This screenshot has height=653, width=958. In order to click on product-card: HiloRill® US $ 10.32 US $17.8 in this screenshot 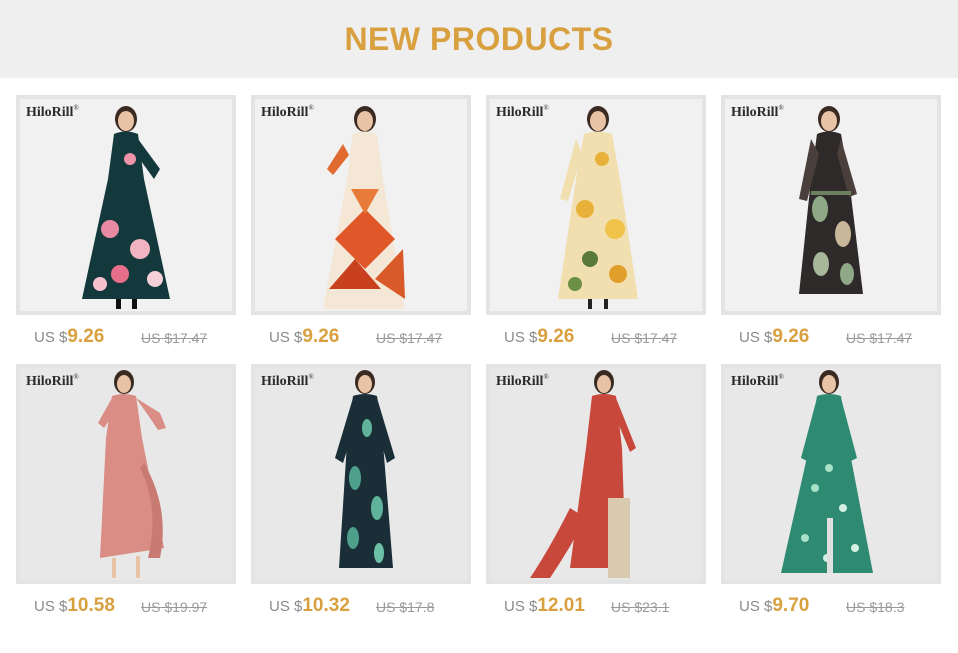, I will do `click(361, 490)`.